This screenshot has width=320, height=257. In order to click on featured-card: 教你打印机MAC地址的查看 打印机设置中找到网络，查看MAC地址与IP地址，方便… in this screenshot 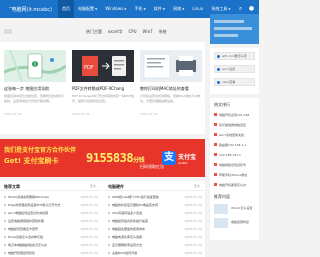, I will do `click(171, 83)`.